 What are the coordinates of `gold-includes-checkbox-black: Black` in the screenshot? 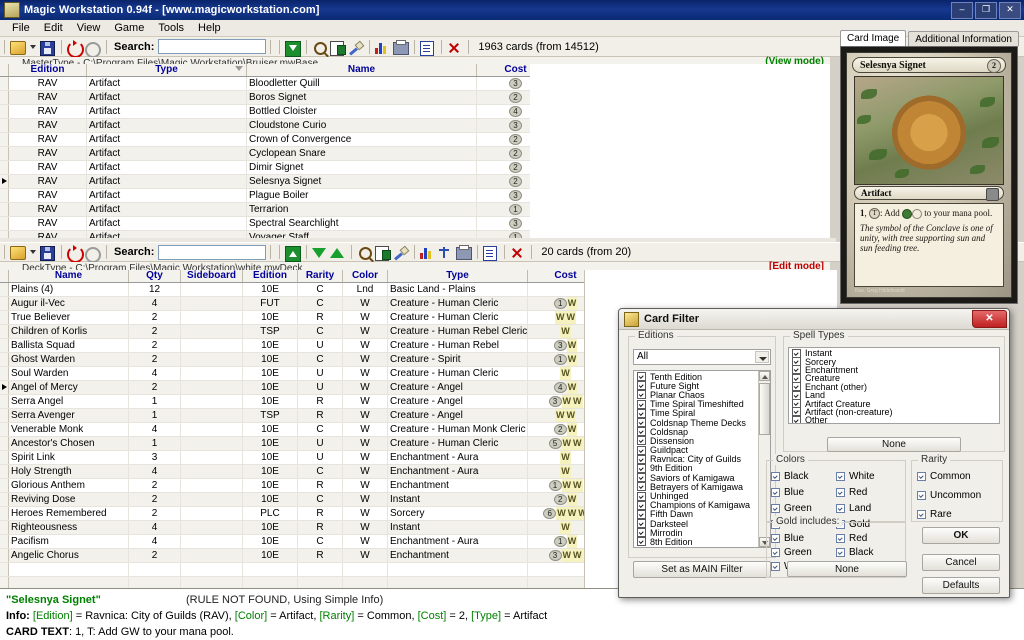 It's located at (868, 552).